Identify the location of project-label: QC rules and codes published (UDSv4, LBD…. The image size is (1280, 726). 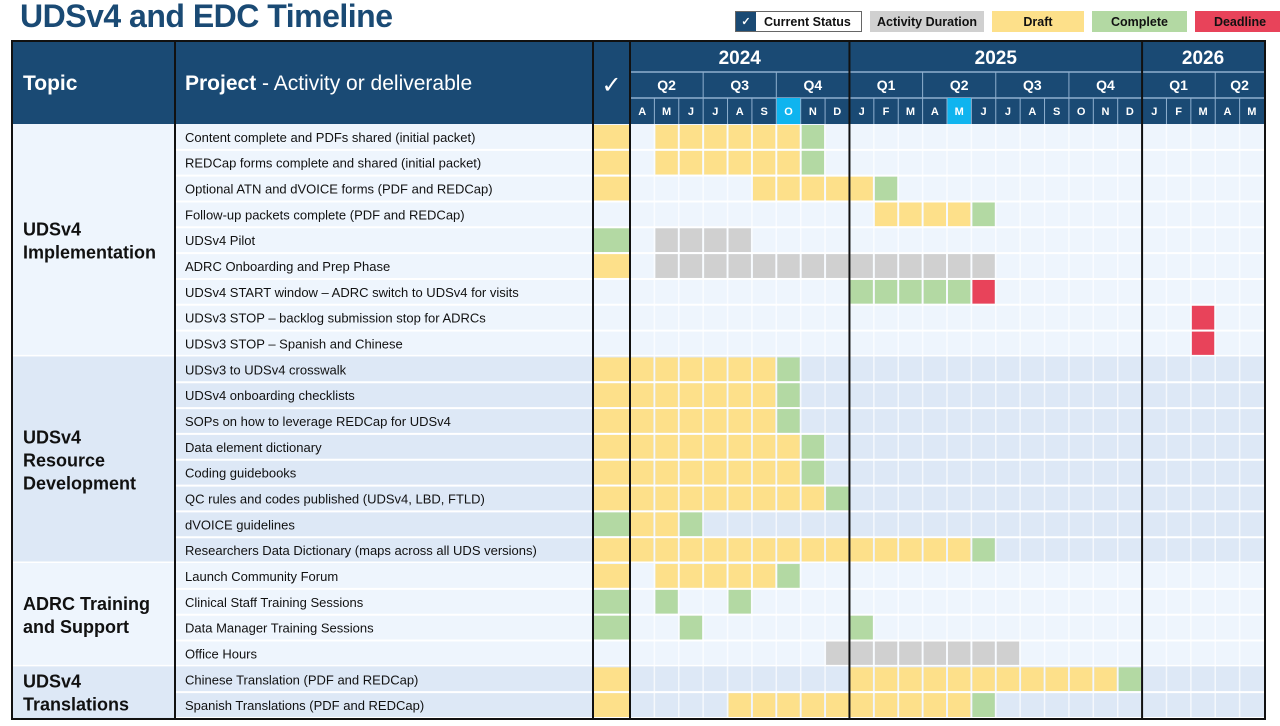
(335, 498).